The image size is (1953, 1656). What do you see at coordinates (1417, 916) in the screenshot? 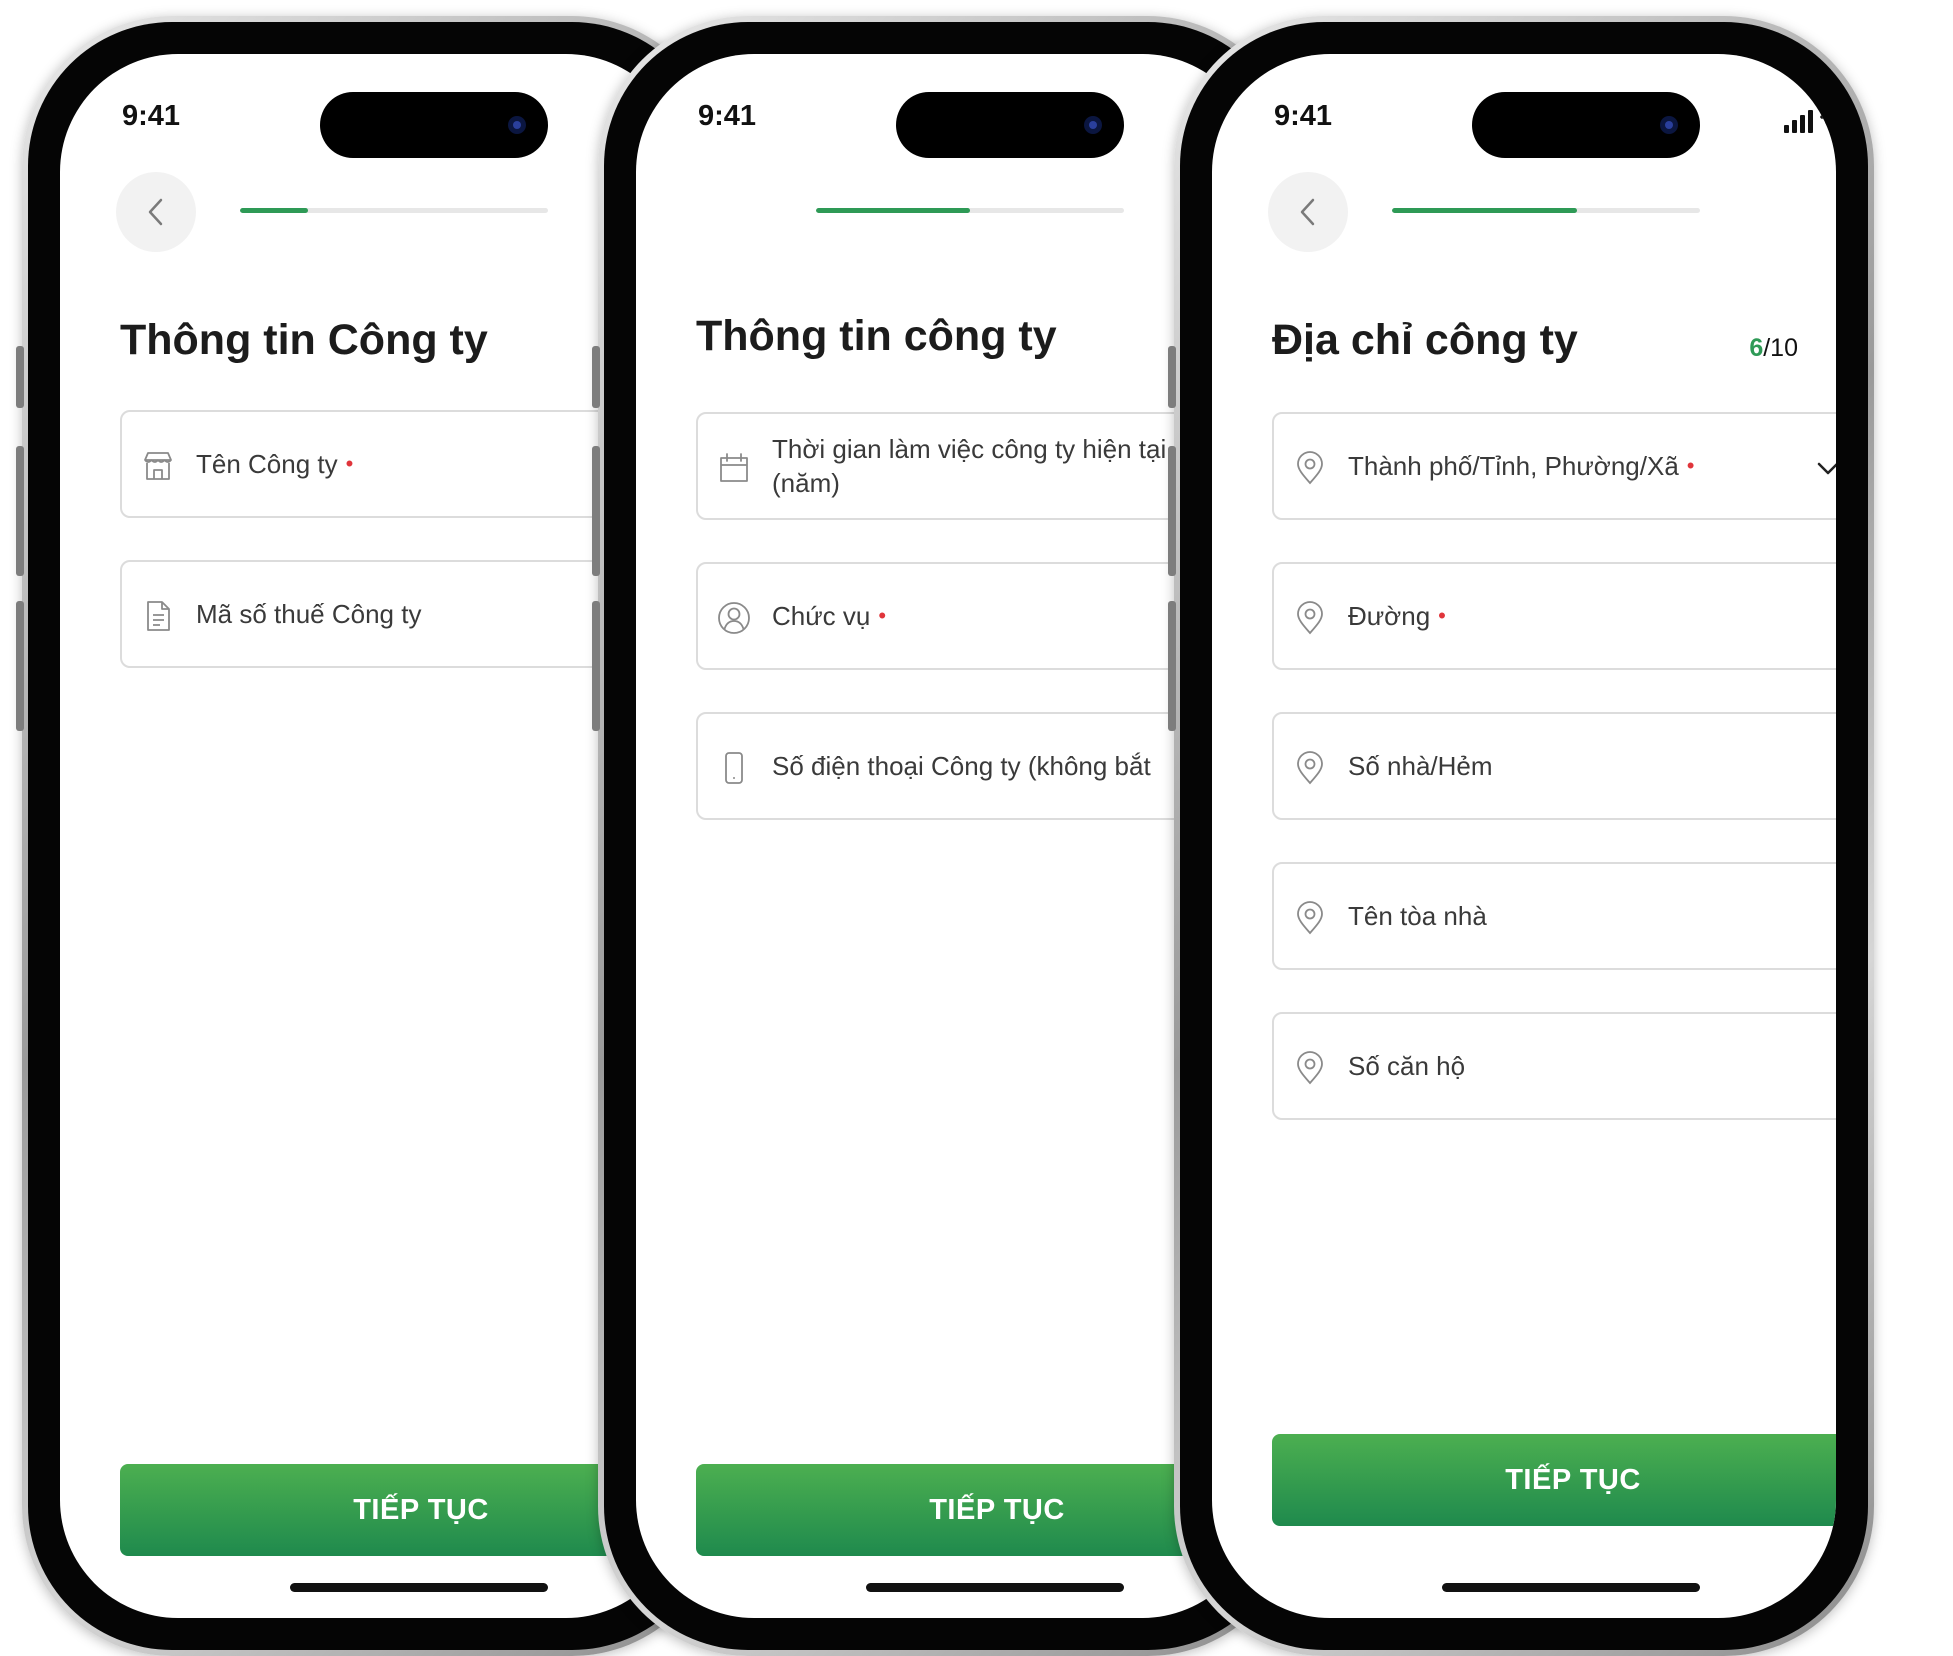
I see `field-label: Tên tòa nhà` at bounding box center [1417, 916].